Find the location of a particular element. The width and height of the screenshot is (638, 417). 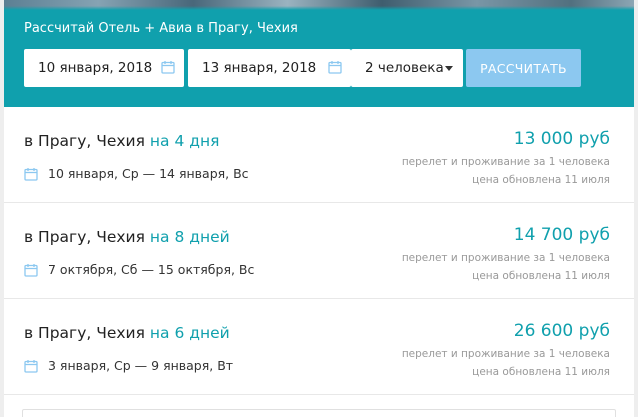

result-destination: в Прагу, Чехия на 8 дней is located at coordinates (127, 237).